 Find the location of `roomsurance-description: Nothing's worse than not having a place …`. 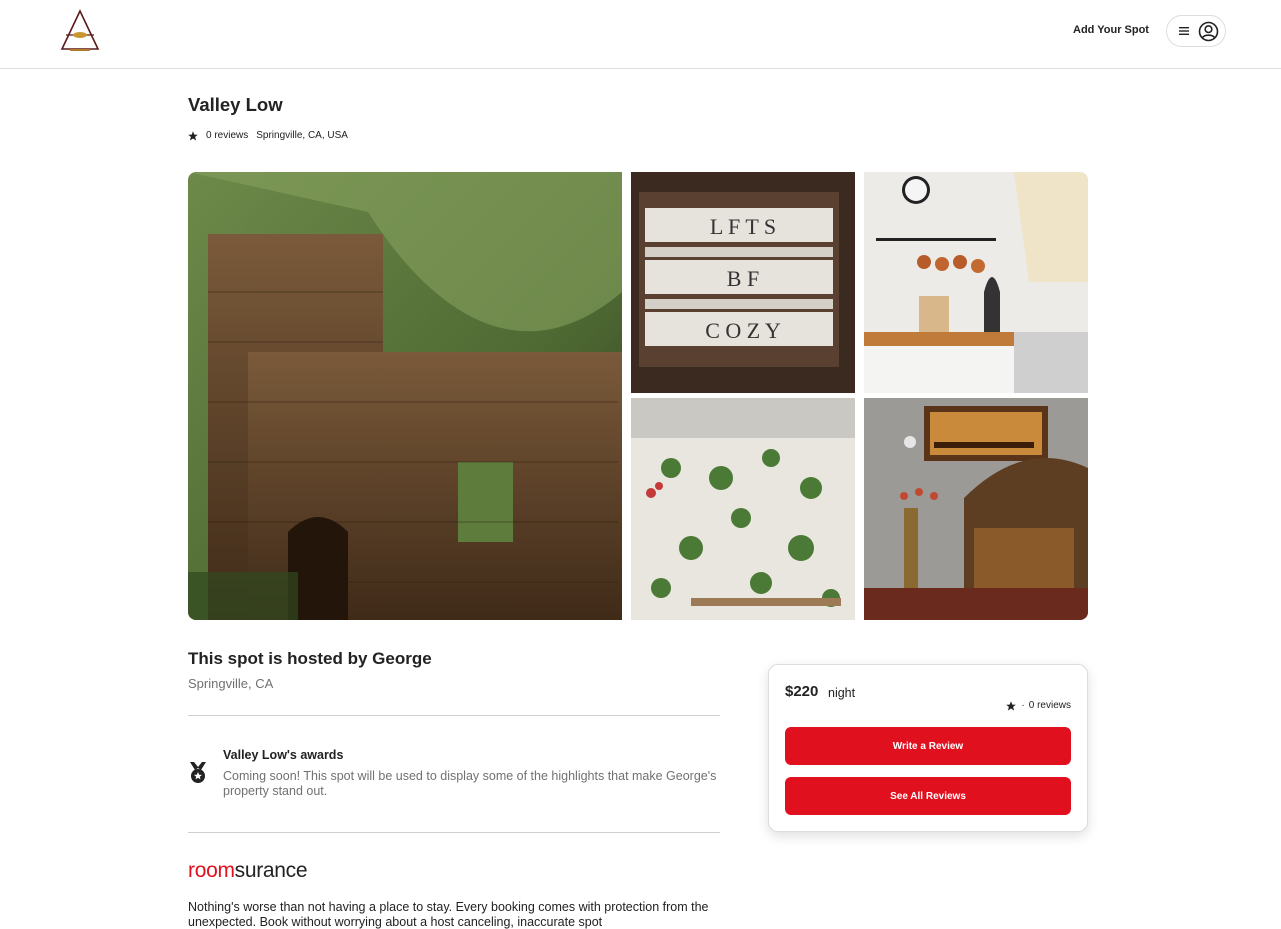

roomsurance-description: Nothing's worse than not having a place … is located at coordinates (448, 914).